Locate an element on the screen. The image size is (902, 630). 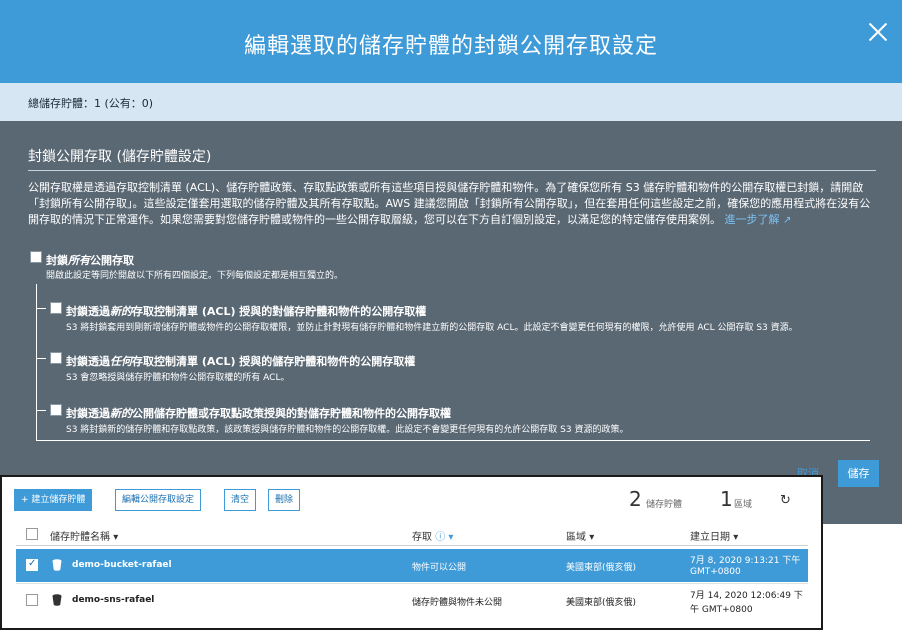
close-icon is located at coordinates (878, 32).